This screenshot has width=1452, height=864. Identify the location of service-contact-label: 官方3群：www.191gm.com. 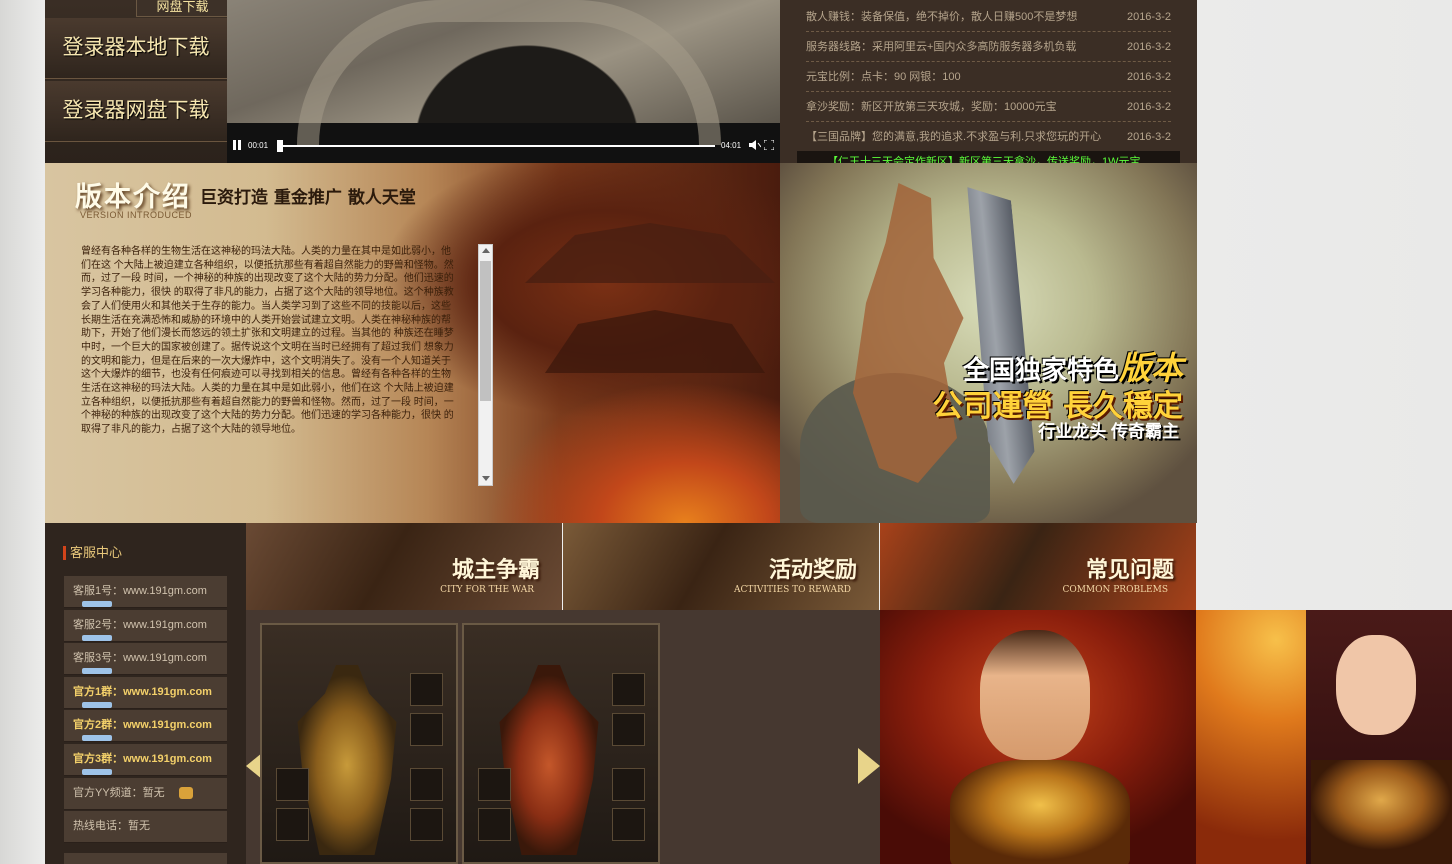
(142, 759).